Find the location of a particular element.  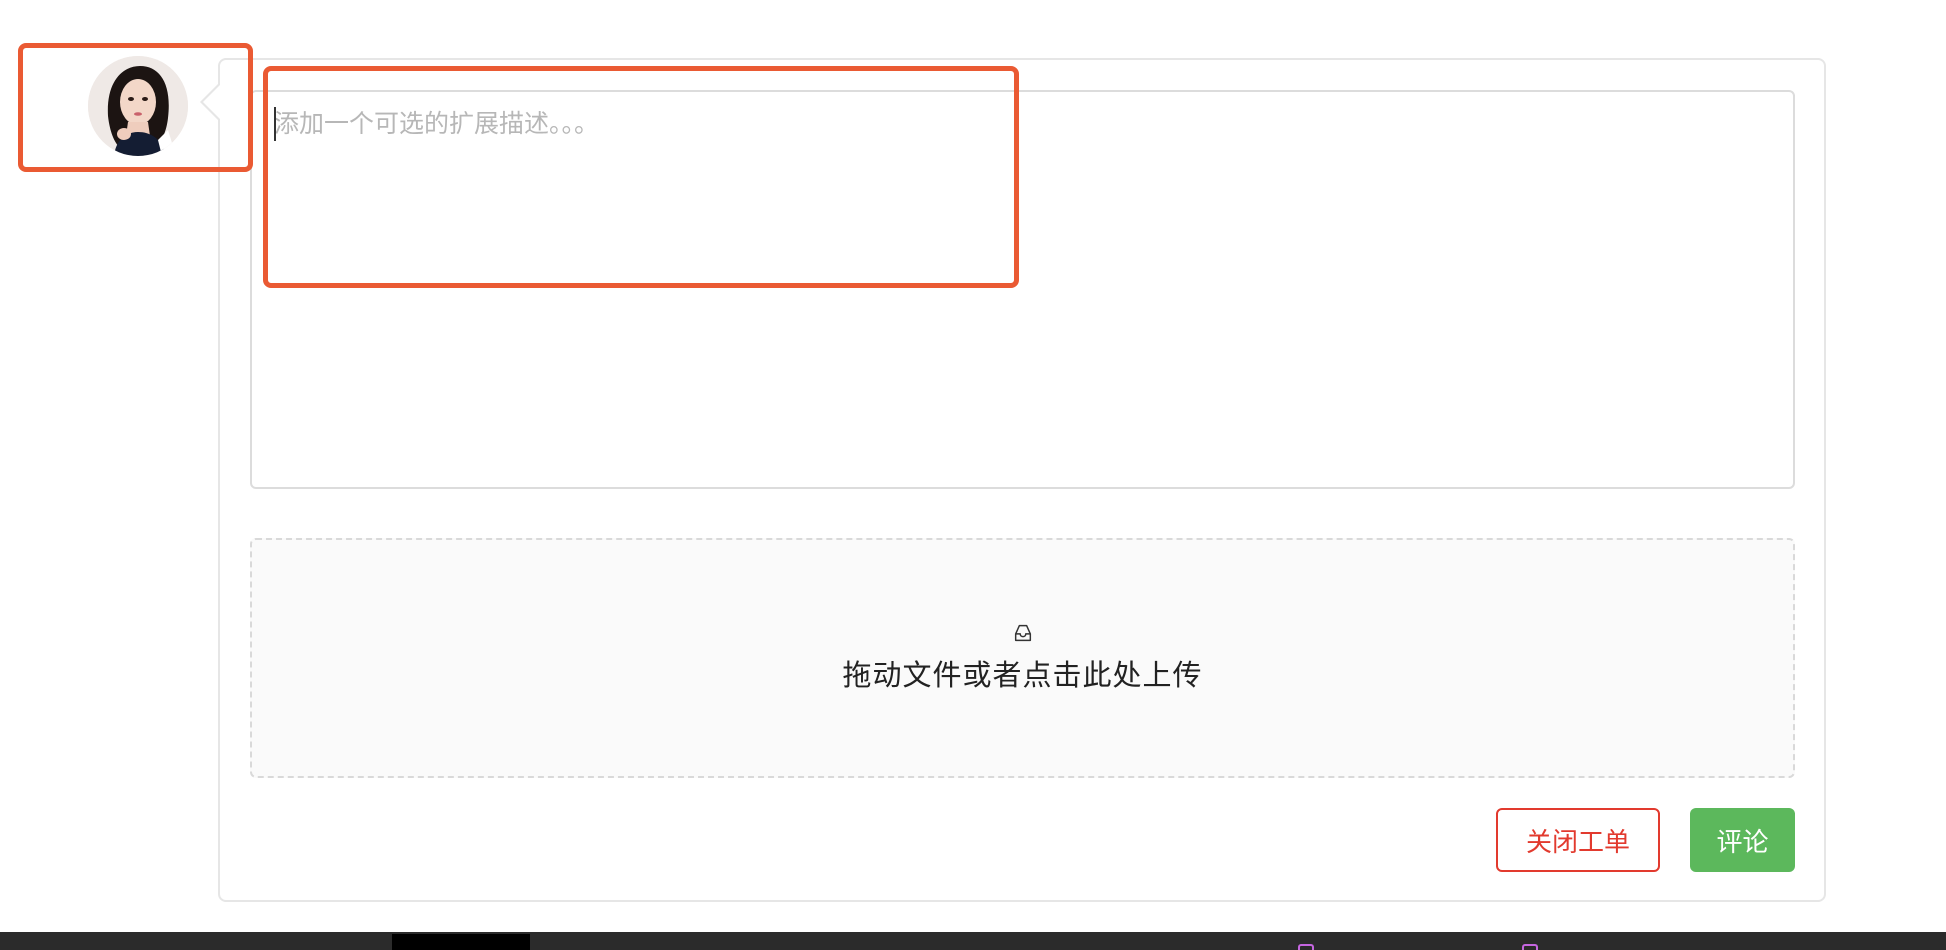

inbox-icon is located at coordinates (1022, 633).